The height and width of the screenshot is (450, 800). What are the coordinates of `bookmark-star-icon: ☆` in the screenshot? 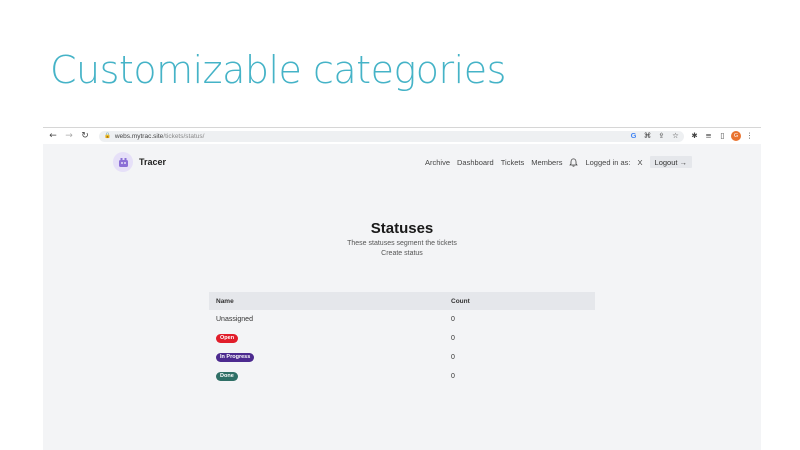 It's located at (675, 135).